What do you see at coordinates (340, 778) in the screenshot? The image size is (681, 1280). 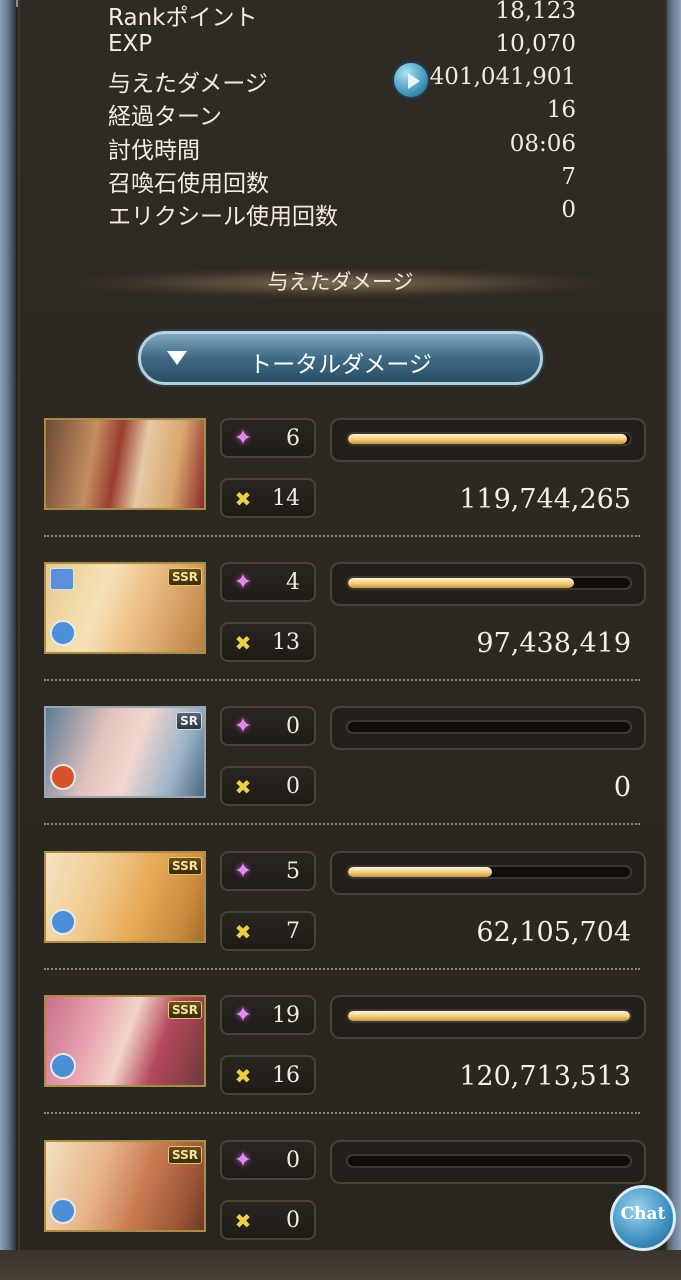 I see `character-row: SR ✦ 0 ✖ 0 0` at bounding box center [340, 778].